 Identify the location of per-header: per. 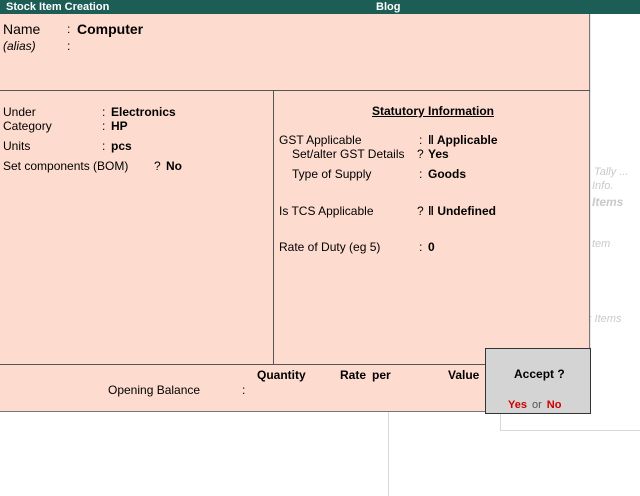
(381, 375).